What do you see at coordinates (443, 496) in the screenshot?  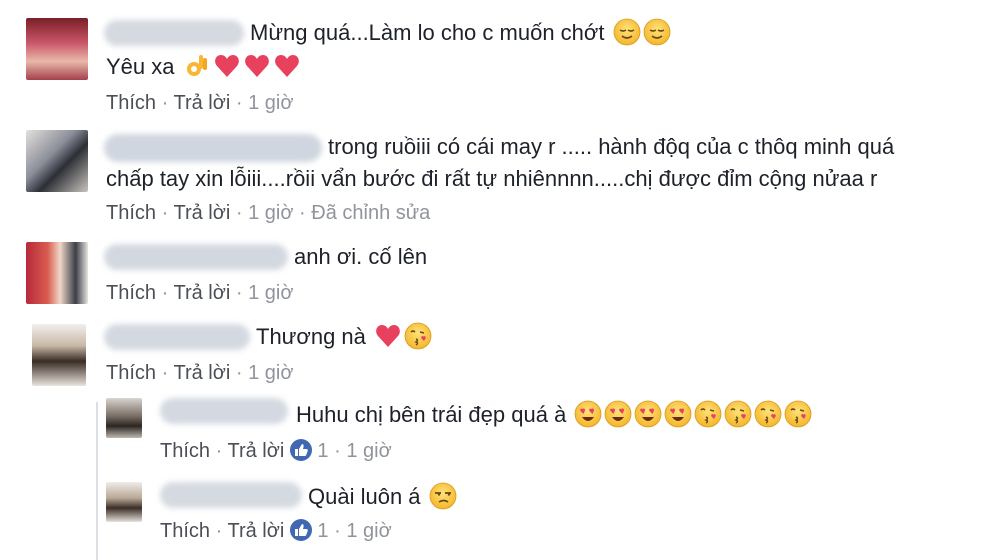 I see `unamused-face-icon` at bounding box center [443, 496].